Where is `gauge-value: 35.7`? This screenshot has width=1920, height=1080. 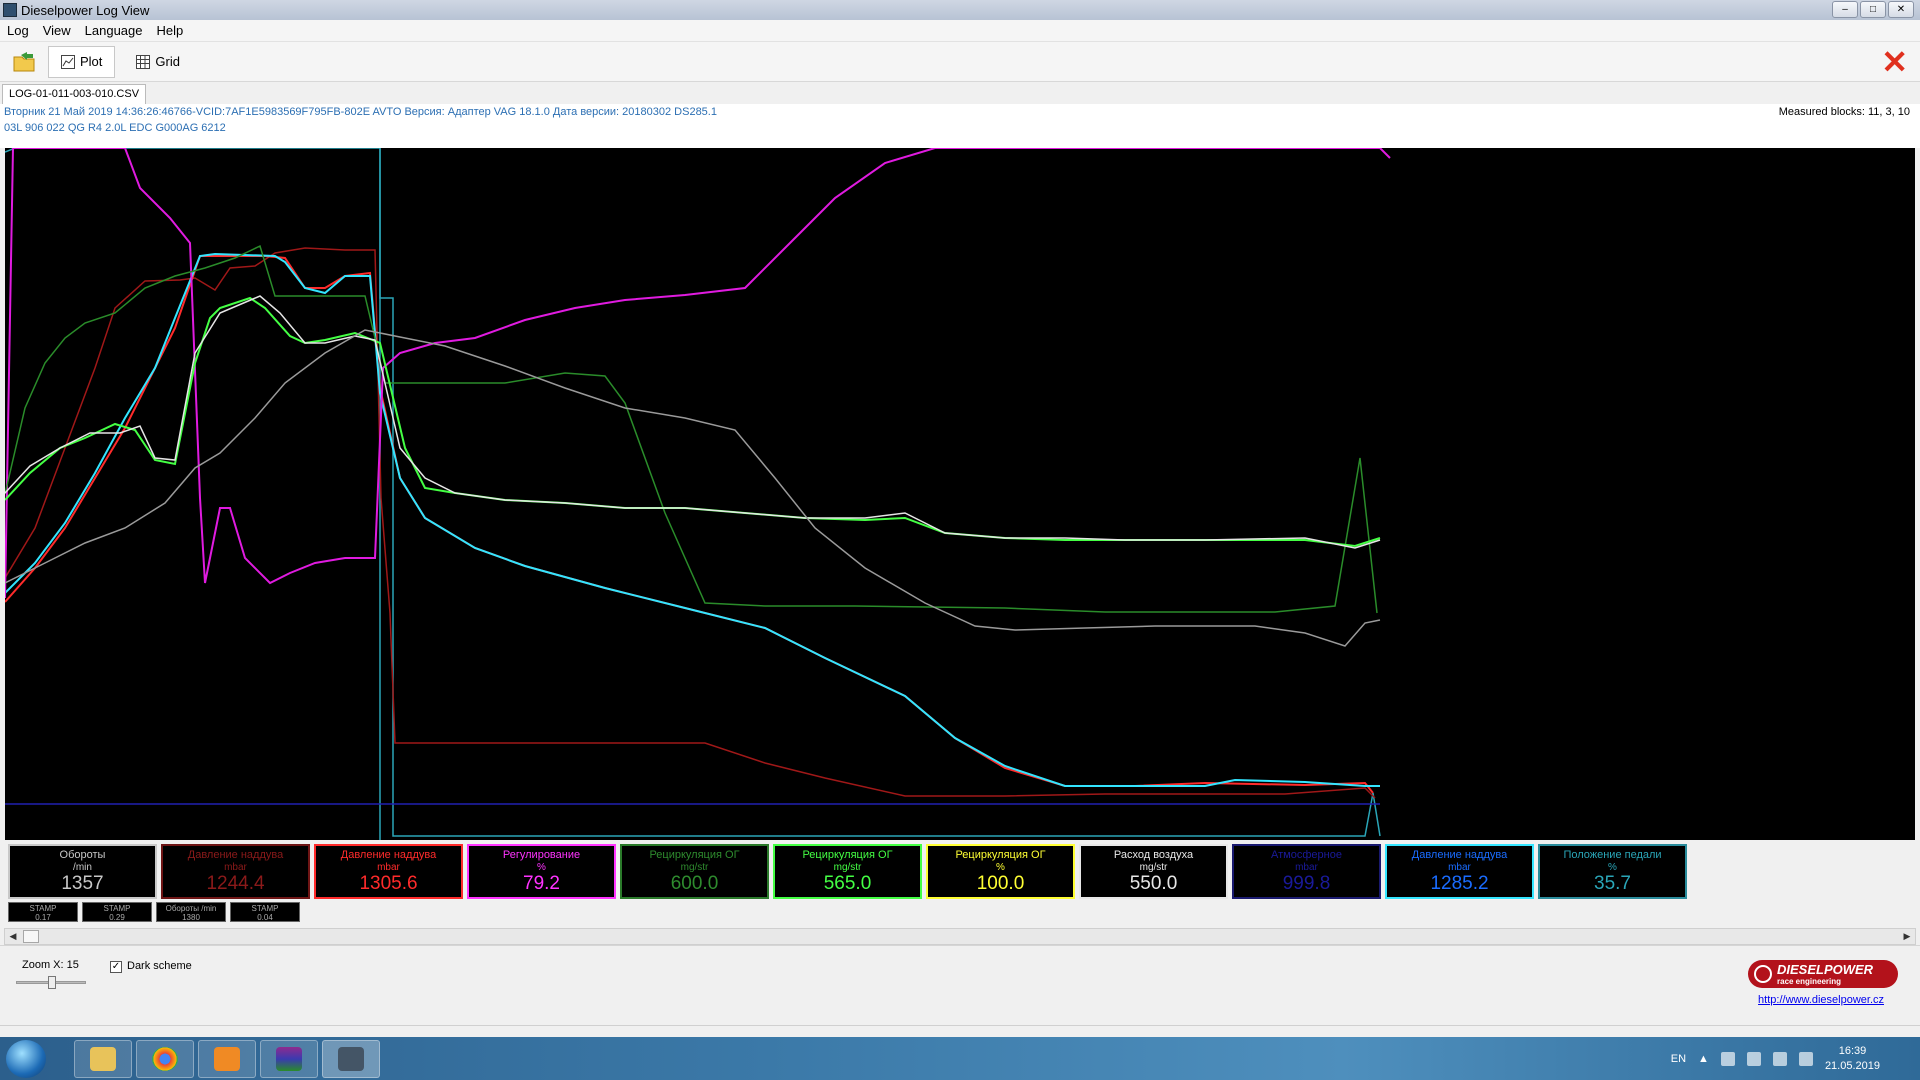 gauge-value: 35.7 is located at coordinates (1612, 883).